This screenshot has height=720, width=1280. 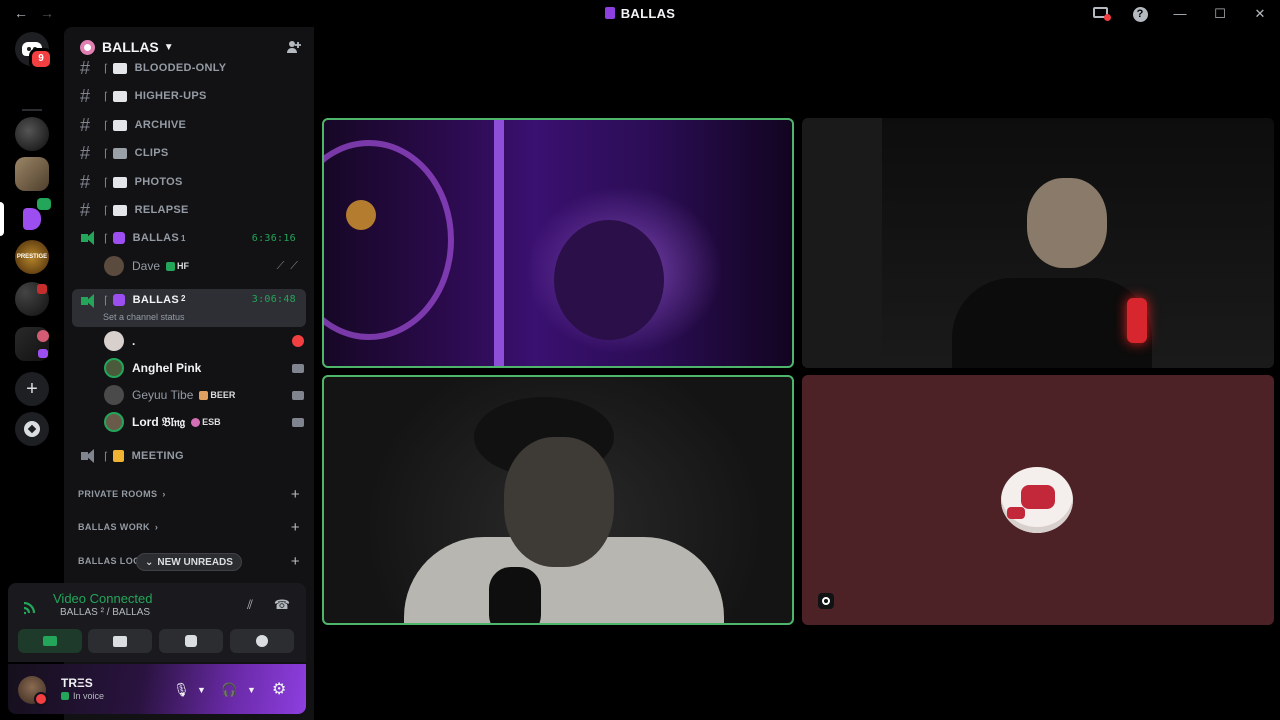 I want to click on channel-label: PHOTOS, so click(x=158, y=182).